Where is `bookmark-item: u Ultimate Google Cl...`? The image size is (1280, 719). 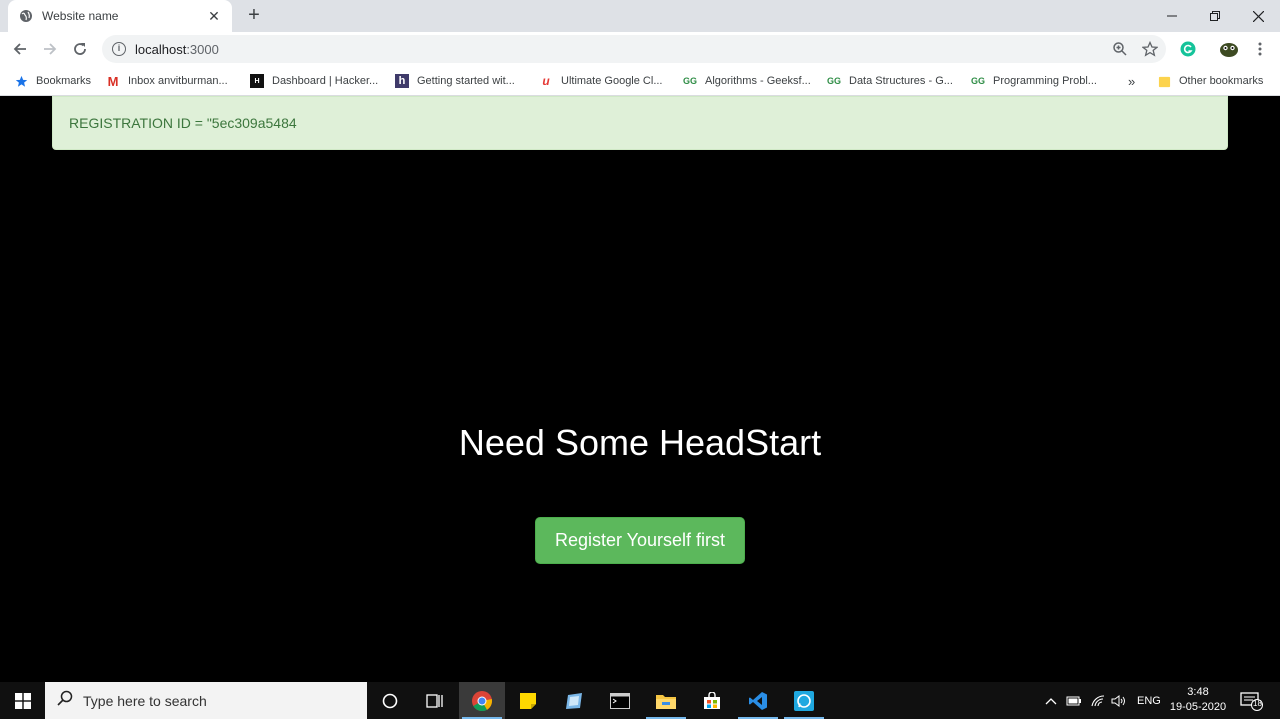
bookmark-item: u Ultimate Google Cl... is located at coordinates (600, 81).